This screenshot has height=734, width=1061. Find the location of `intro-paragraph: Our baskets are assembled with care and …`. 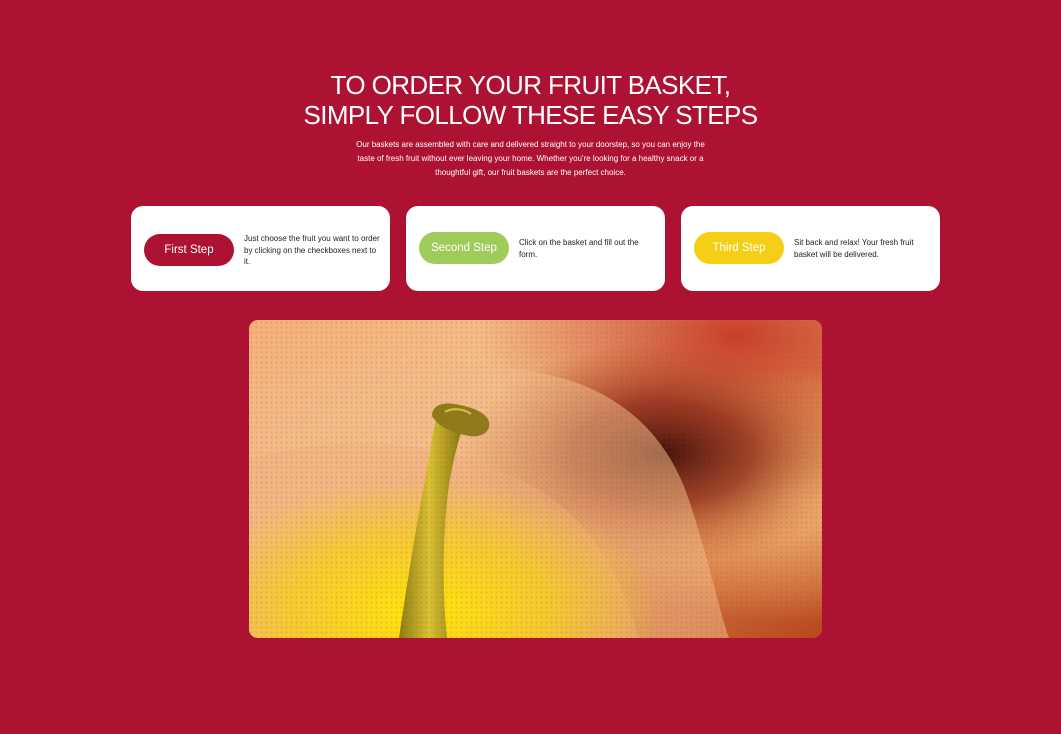

intro-paragraph: Our baskets are assembled with care and … is located at coordinates (530, 158).